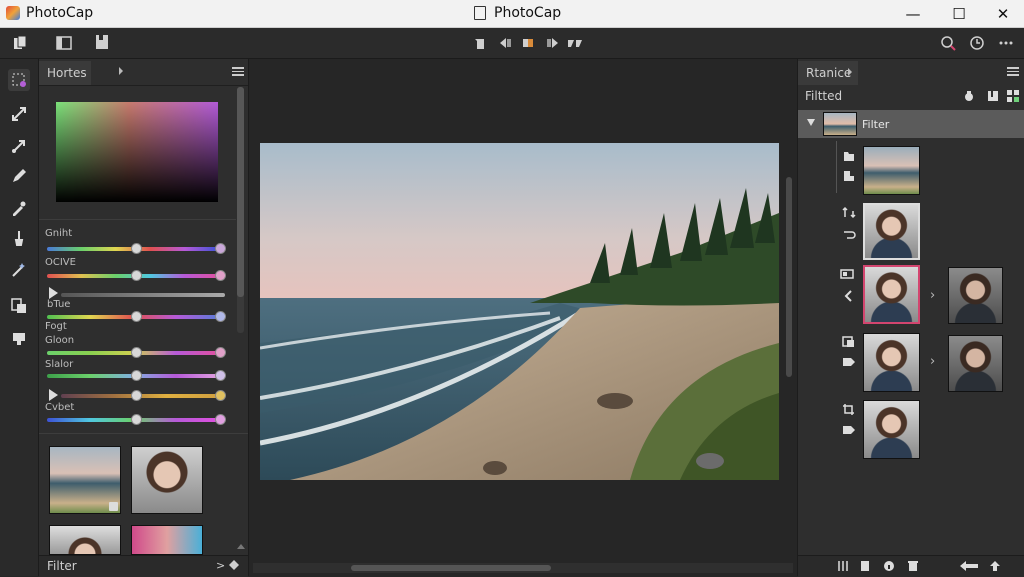  Describe the element at coordinates (889, 566) in the screenshot. I see `info-icon` at that location.